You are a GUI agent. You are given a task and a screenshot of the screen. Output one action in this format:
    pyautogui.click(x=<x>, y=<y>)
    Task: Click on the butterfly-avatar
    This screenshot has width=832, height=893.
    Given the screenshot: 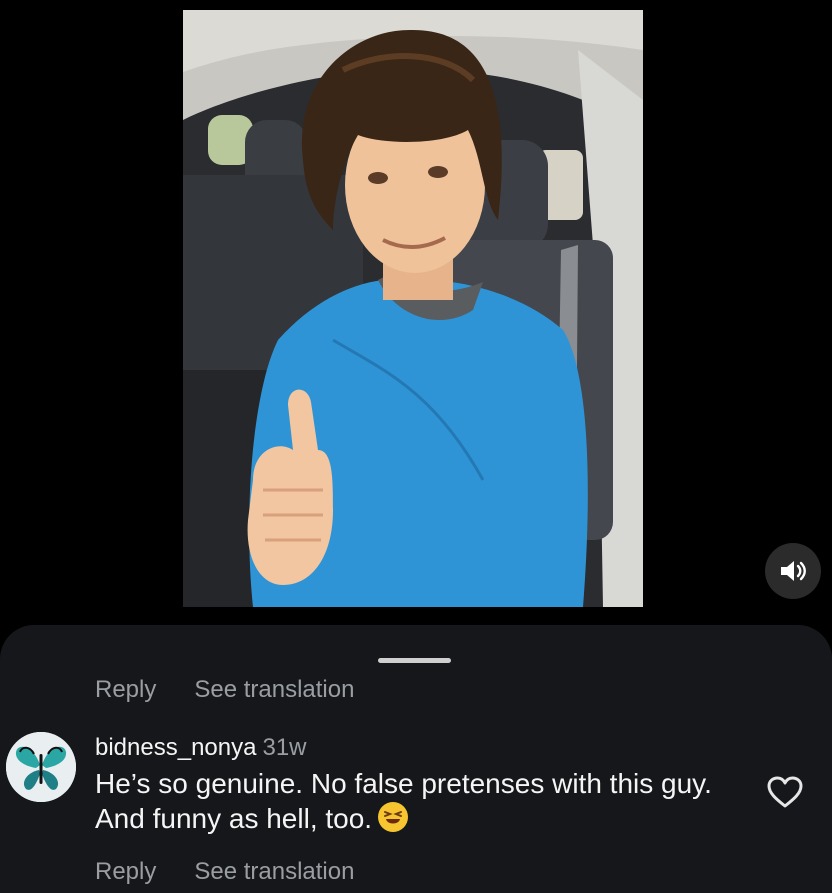 What is the action you would take?
    pyautogui.click(x=41, y=767)
    